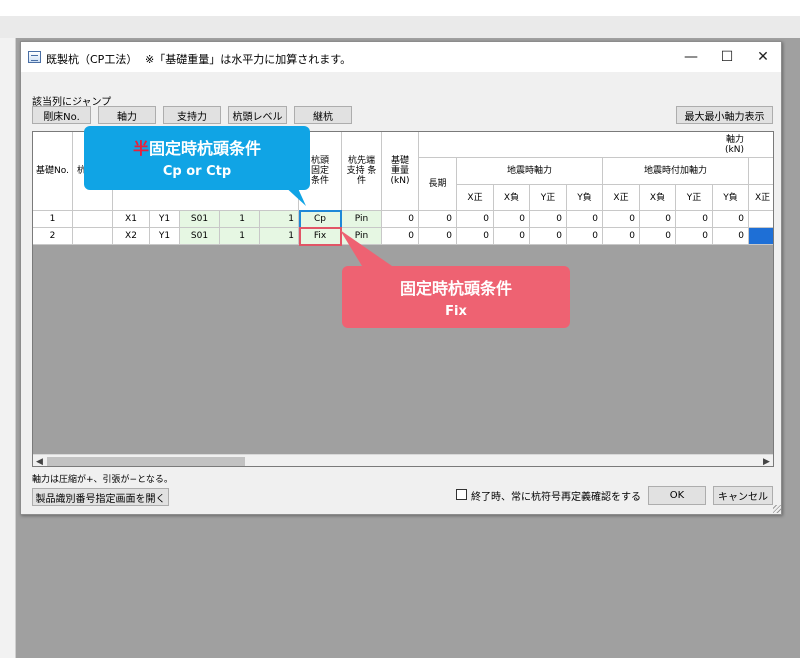  Describe the element at coordinates (362, 171) in the screenshot. I see `header-pile-tip: 杭先端 支持 条件` at that location.